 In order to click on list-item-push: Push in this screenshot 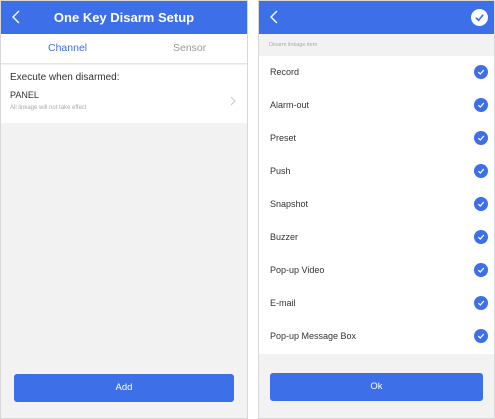, I will do `click(376, 171)`.